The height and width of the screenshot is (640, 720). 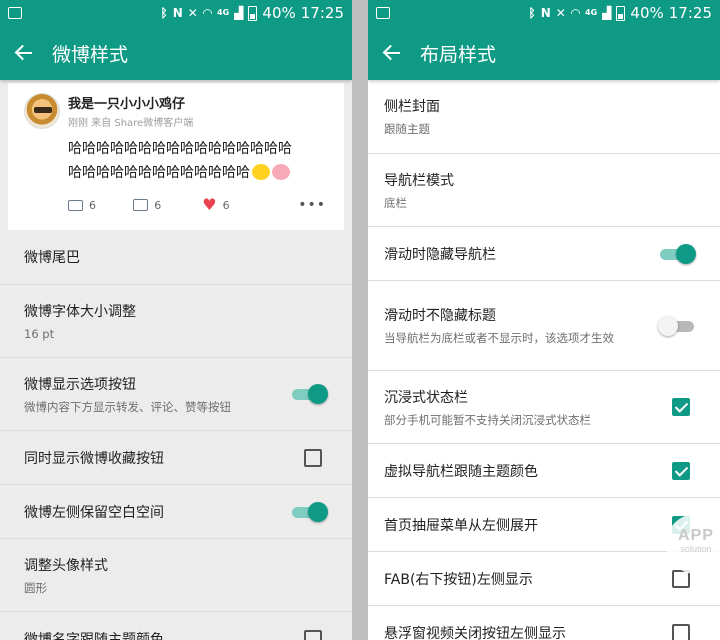 What do you see at coordinates (544, 254) in the screenshot?
I see `setting-row-hide-navbar-on-scroll: 滑动时隐藏导航栏` at bounding box center [544, 254].